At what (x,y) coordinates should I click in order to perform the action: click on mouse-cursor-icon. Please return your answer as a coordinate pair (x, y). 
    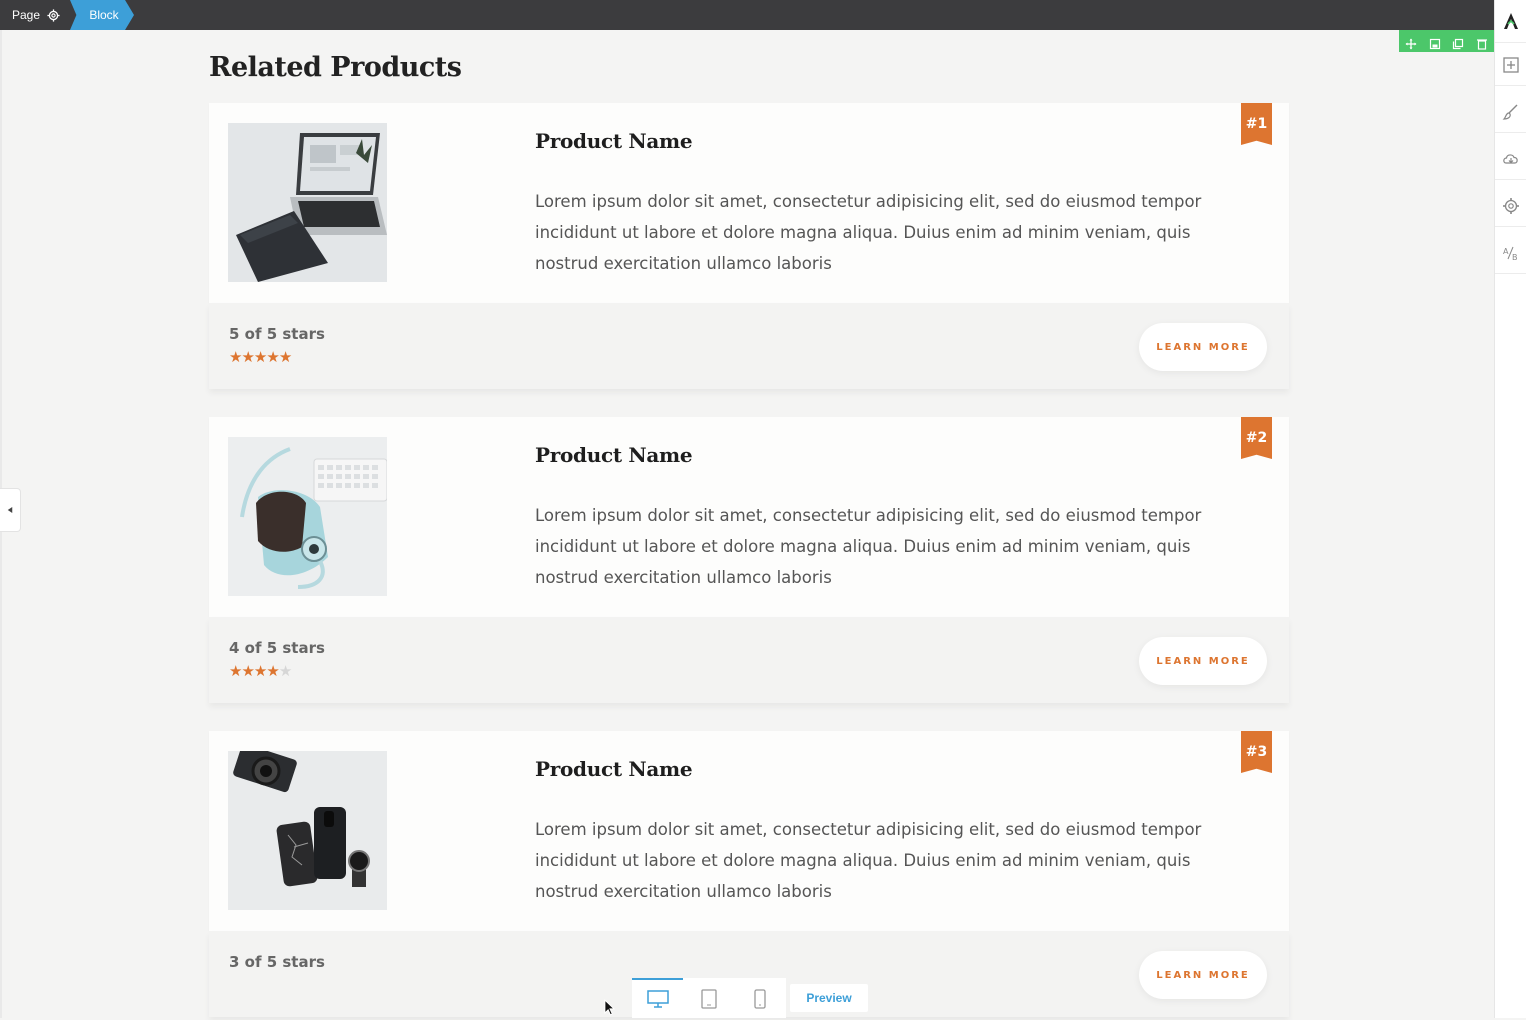
    Looking at the image, I should click on (610, 1009).